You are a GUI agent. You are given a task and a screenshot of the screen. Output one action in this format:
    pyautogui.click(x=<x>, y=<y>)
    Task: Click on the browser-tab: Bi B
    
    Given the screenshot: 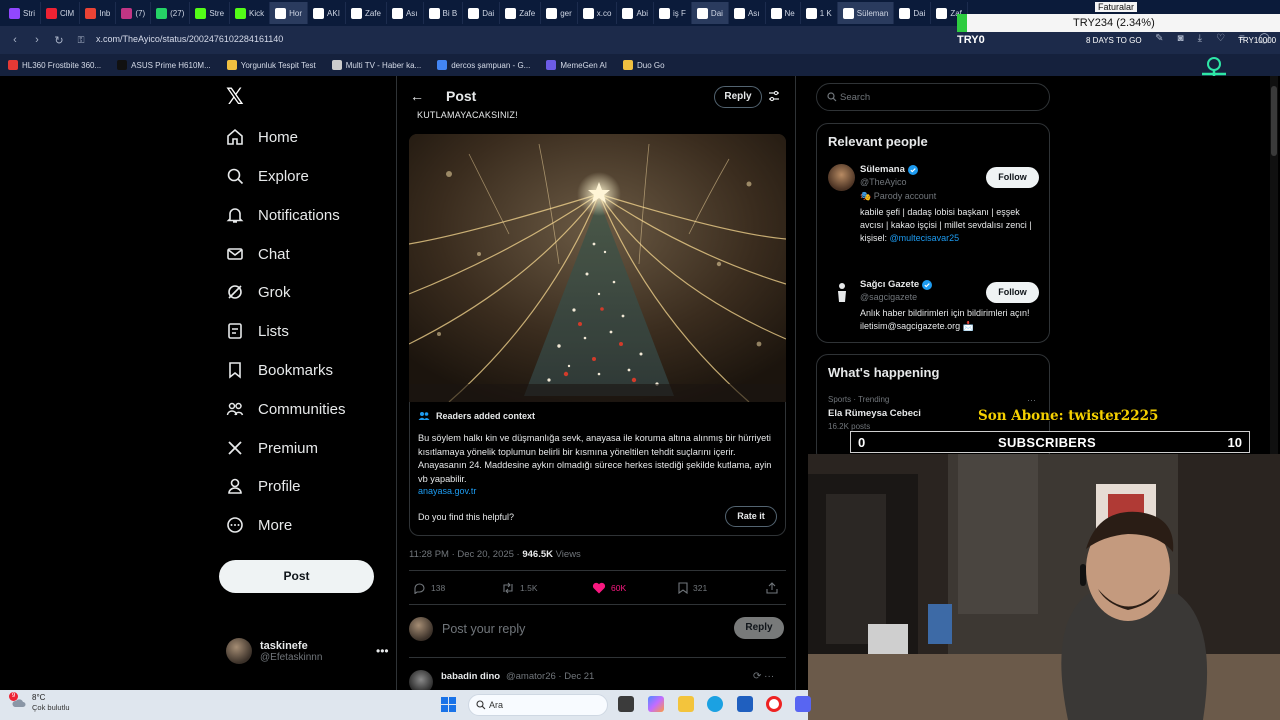 What is the action you would take?
    pyautogui.click(x=444, y=13)
    